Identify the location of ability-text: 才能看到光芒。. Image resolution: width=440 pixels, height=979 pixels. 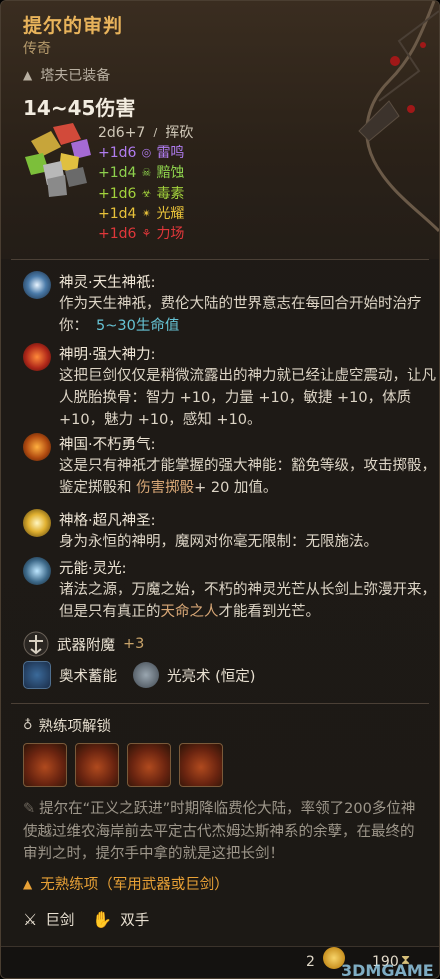
(269, 612).